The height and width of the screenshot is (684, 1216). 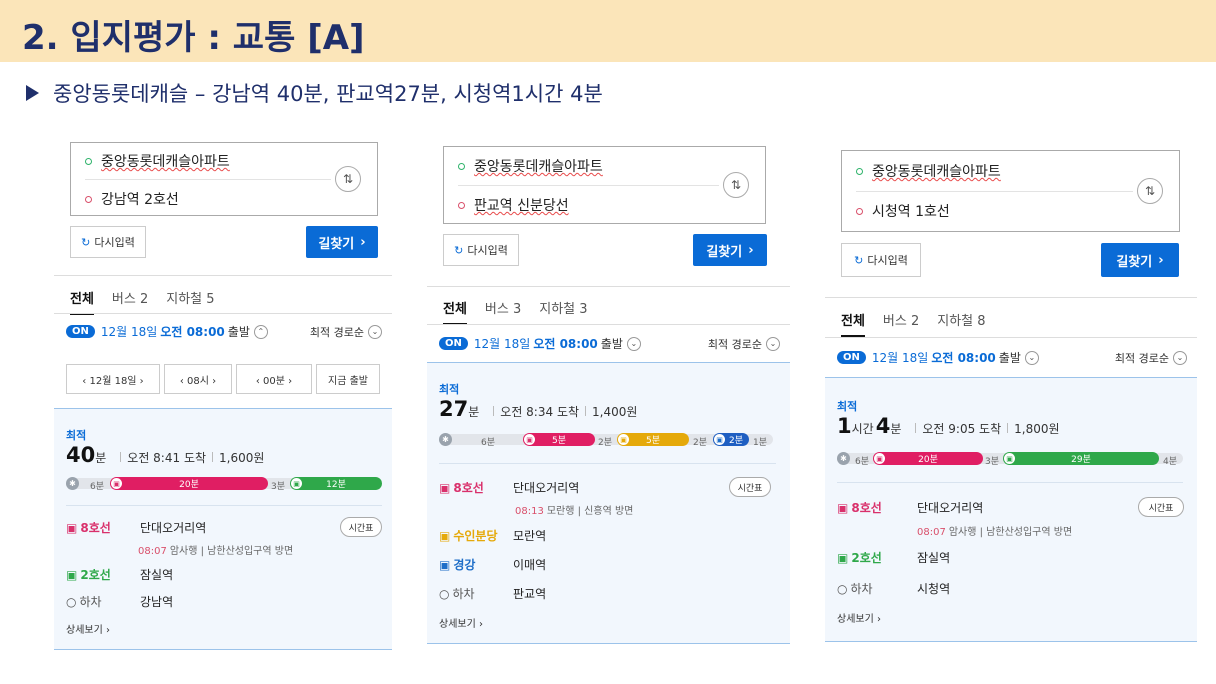 I want to click on destination-dot-icon, so click(x=461, y=205).